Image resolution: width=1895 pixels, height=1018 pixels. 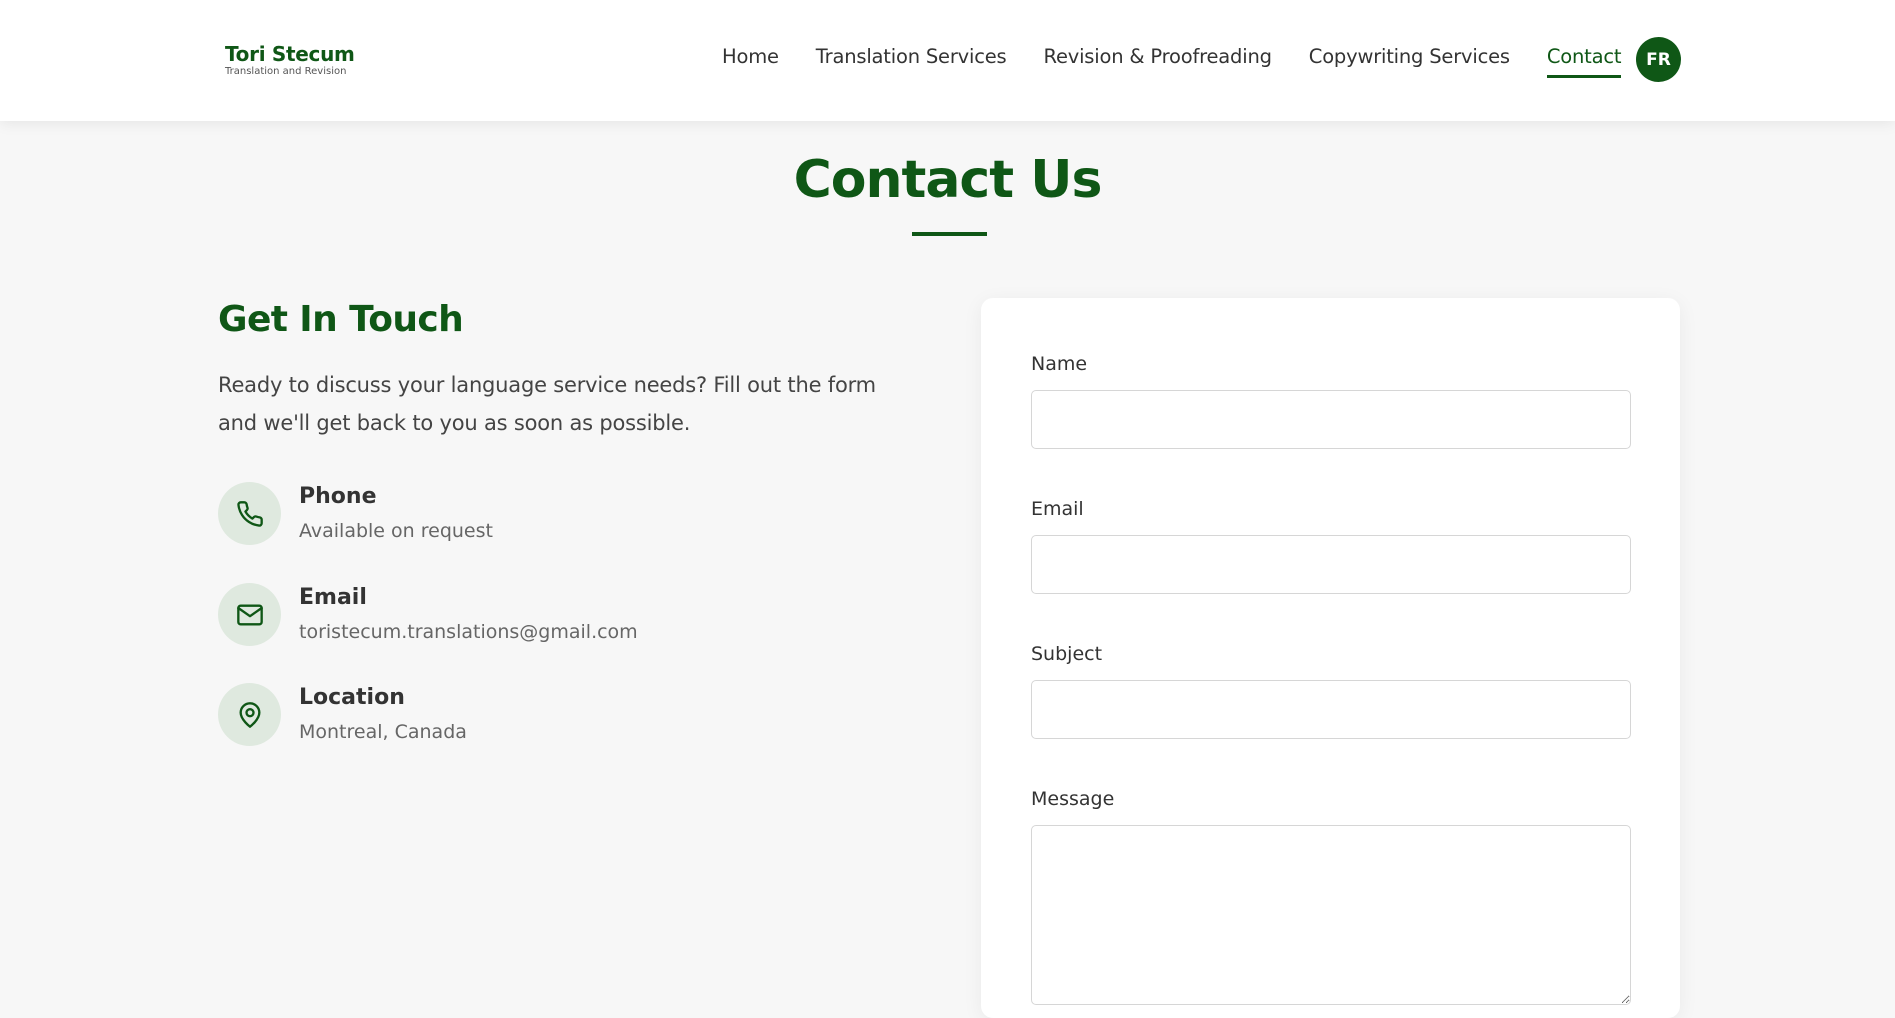 I want to click on contact-text: Email toristecum.translations@gmail.com, so click(x=468, y=614).